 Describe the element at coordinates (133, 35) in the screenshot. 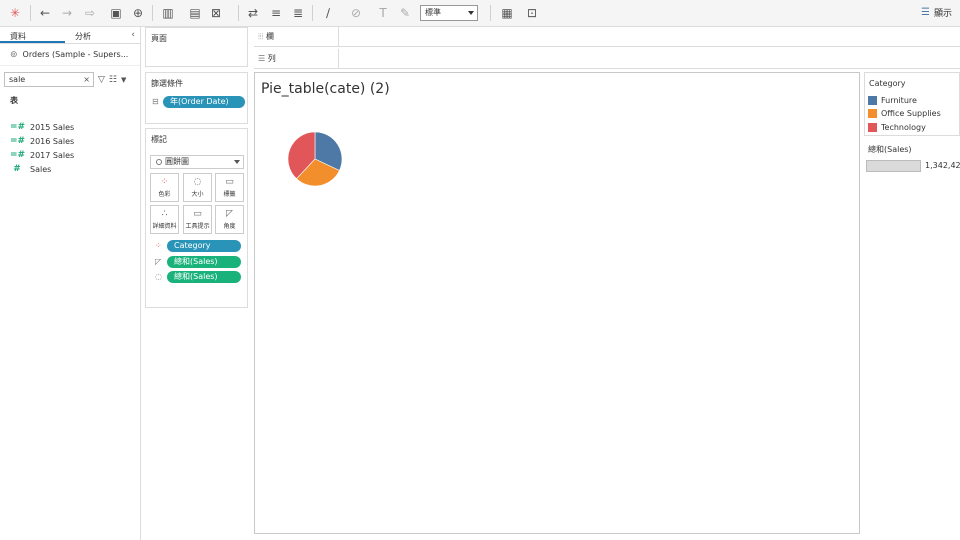

I see `collapse-pane-icon: ‹` at that location.